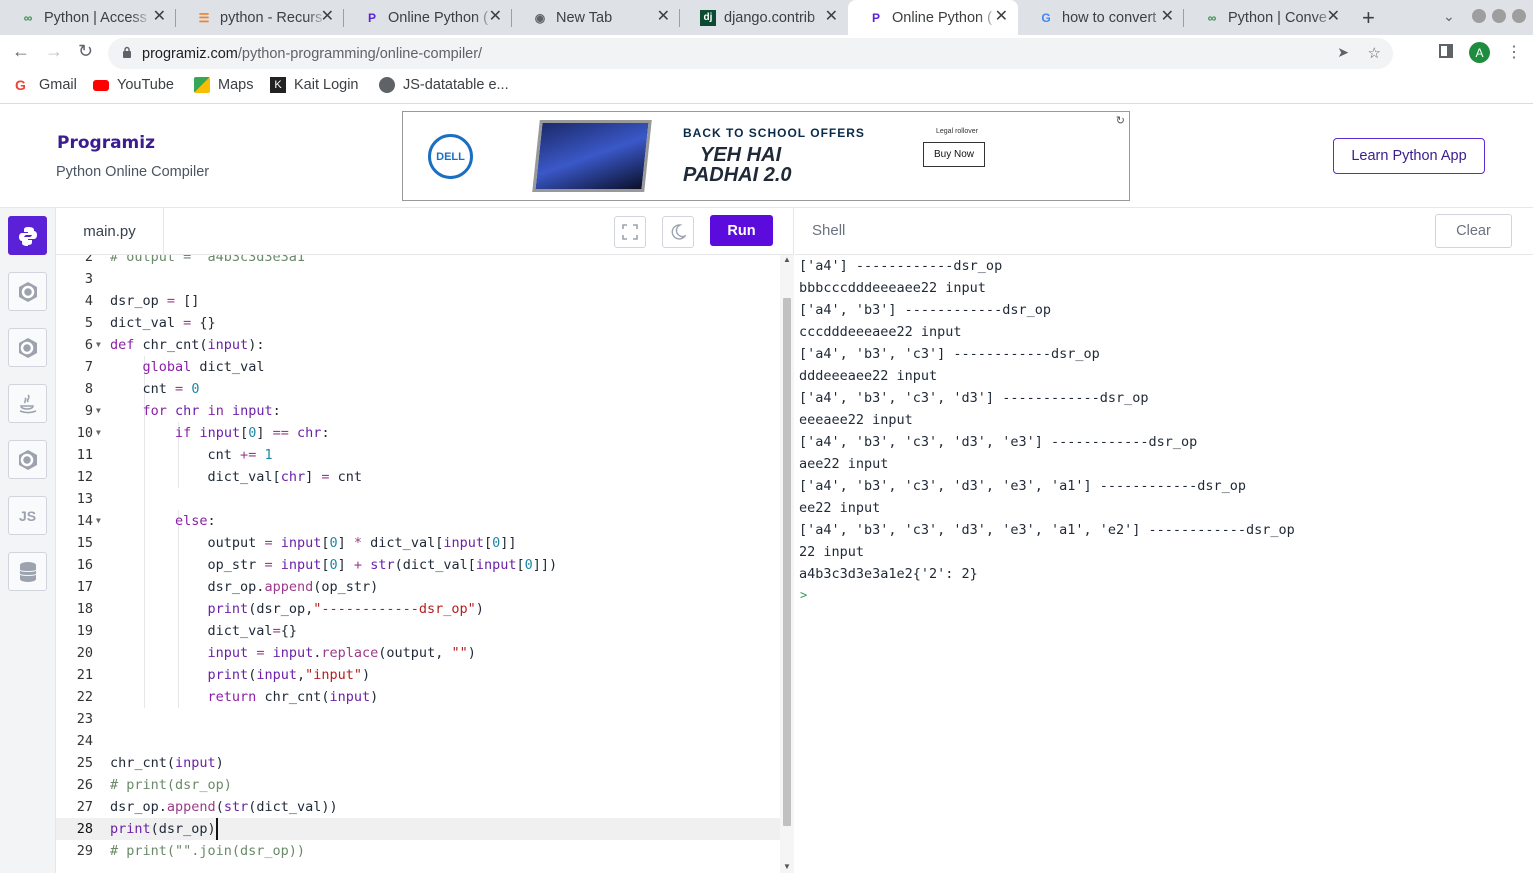 The width and height of the screenshot is (1533, 873). What do you see at coordinates (21, 51) in the screenshot?
I see `back-icon: ←` at bounding box center [21, 51].